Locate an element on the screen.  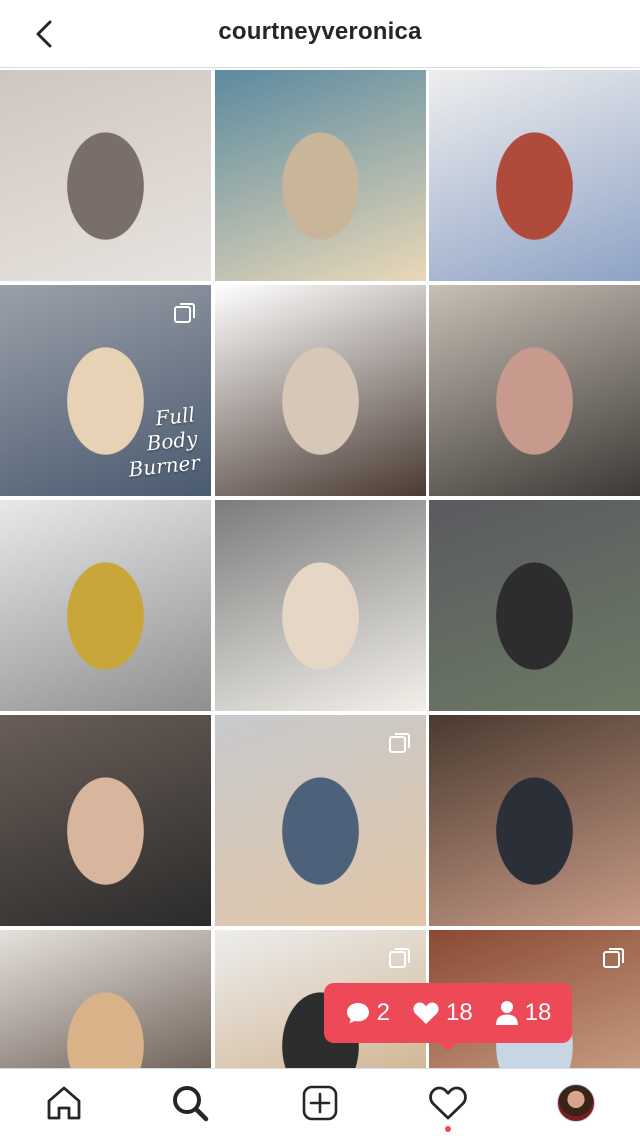
tab-activity is located at coordinates (448, 1103).